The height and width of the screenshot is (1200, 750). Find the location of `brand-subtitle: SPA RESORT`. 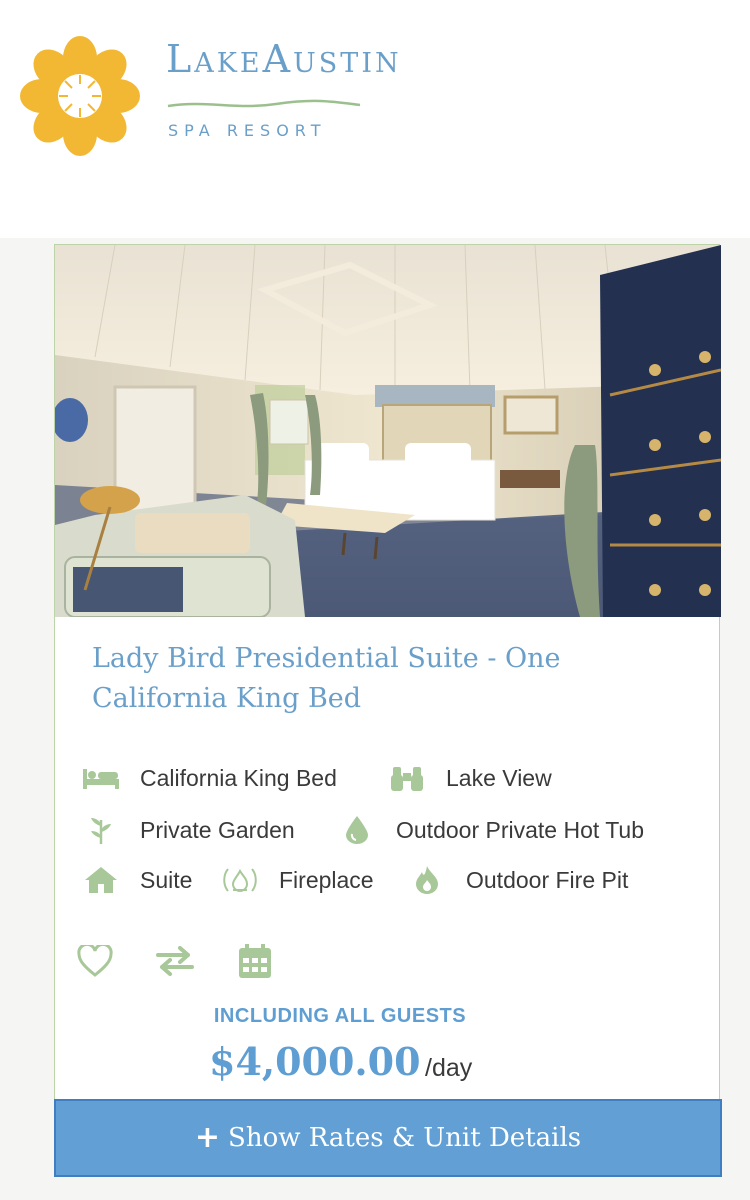

brand-subtitle: SPA RESORT is located at coordinates (247, 130).